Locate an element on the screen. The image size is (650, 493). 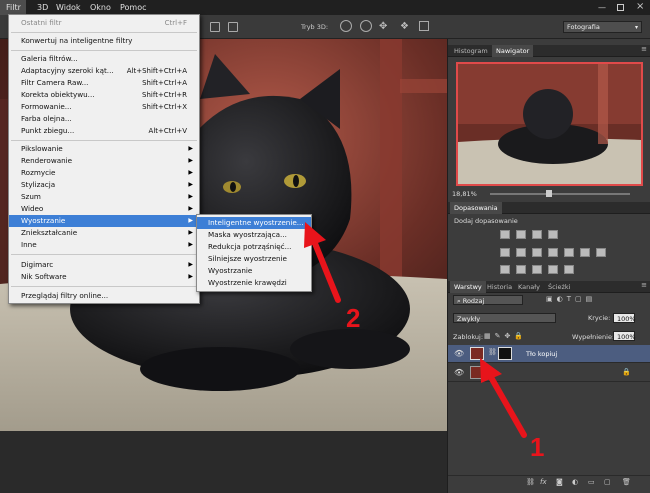
channel-mixer-icon is located at coordinates (585, 252).